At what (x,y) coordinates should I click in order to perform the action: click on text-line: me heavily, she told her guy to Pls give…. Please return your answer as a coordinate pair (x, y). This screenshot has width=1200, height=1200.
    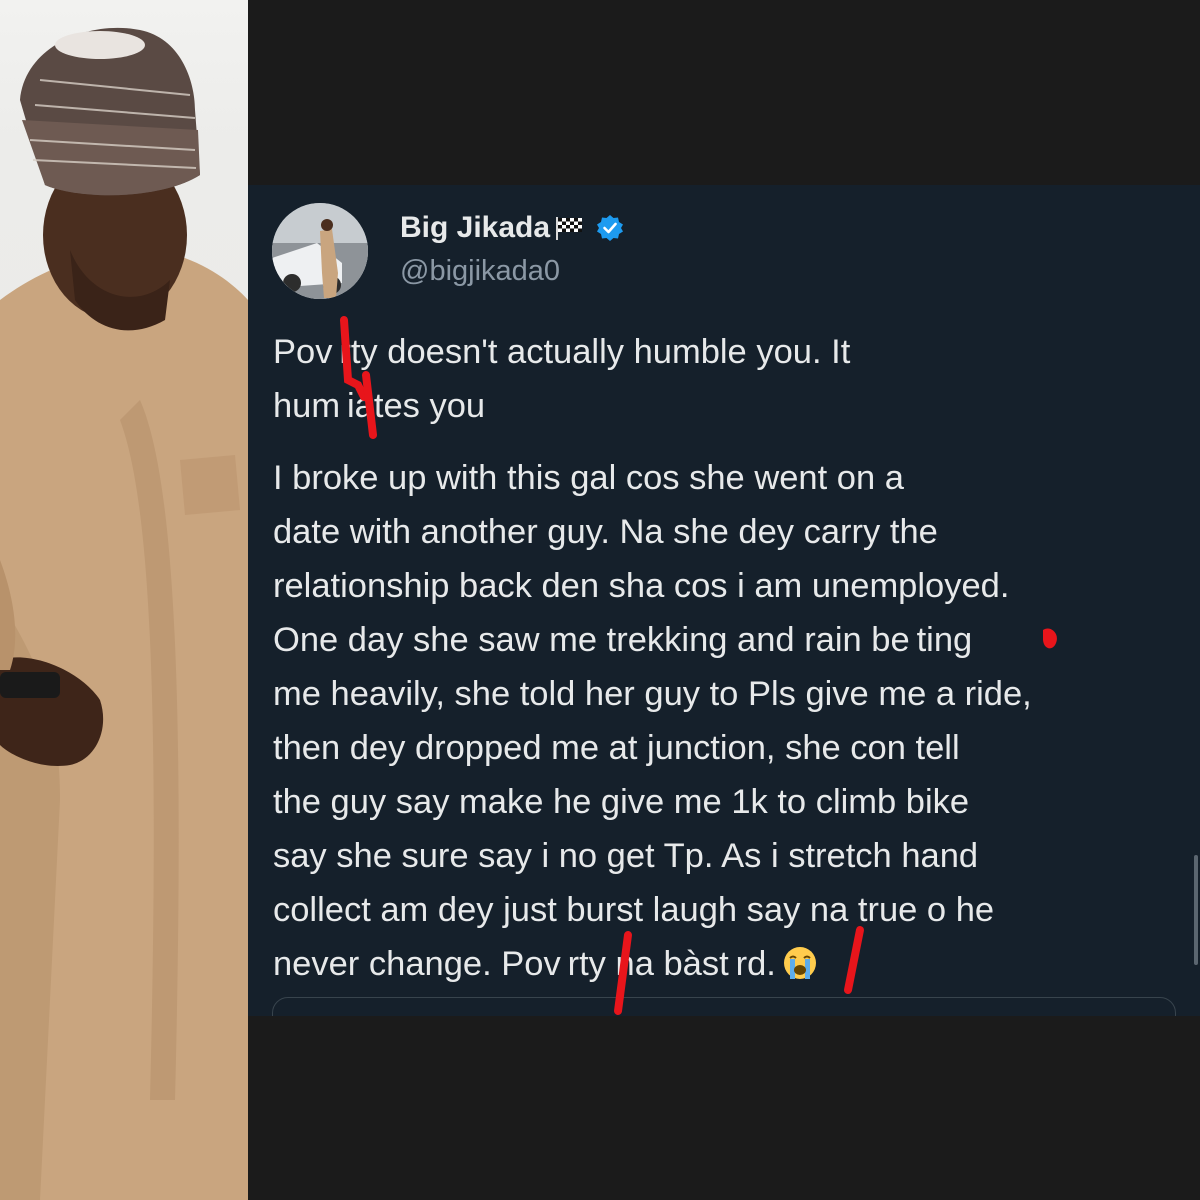
    Looking at the image, I should click on (652, 694).